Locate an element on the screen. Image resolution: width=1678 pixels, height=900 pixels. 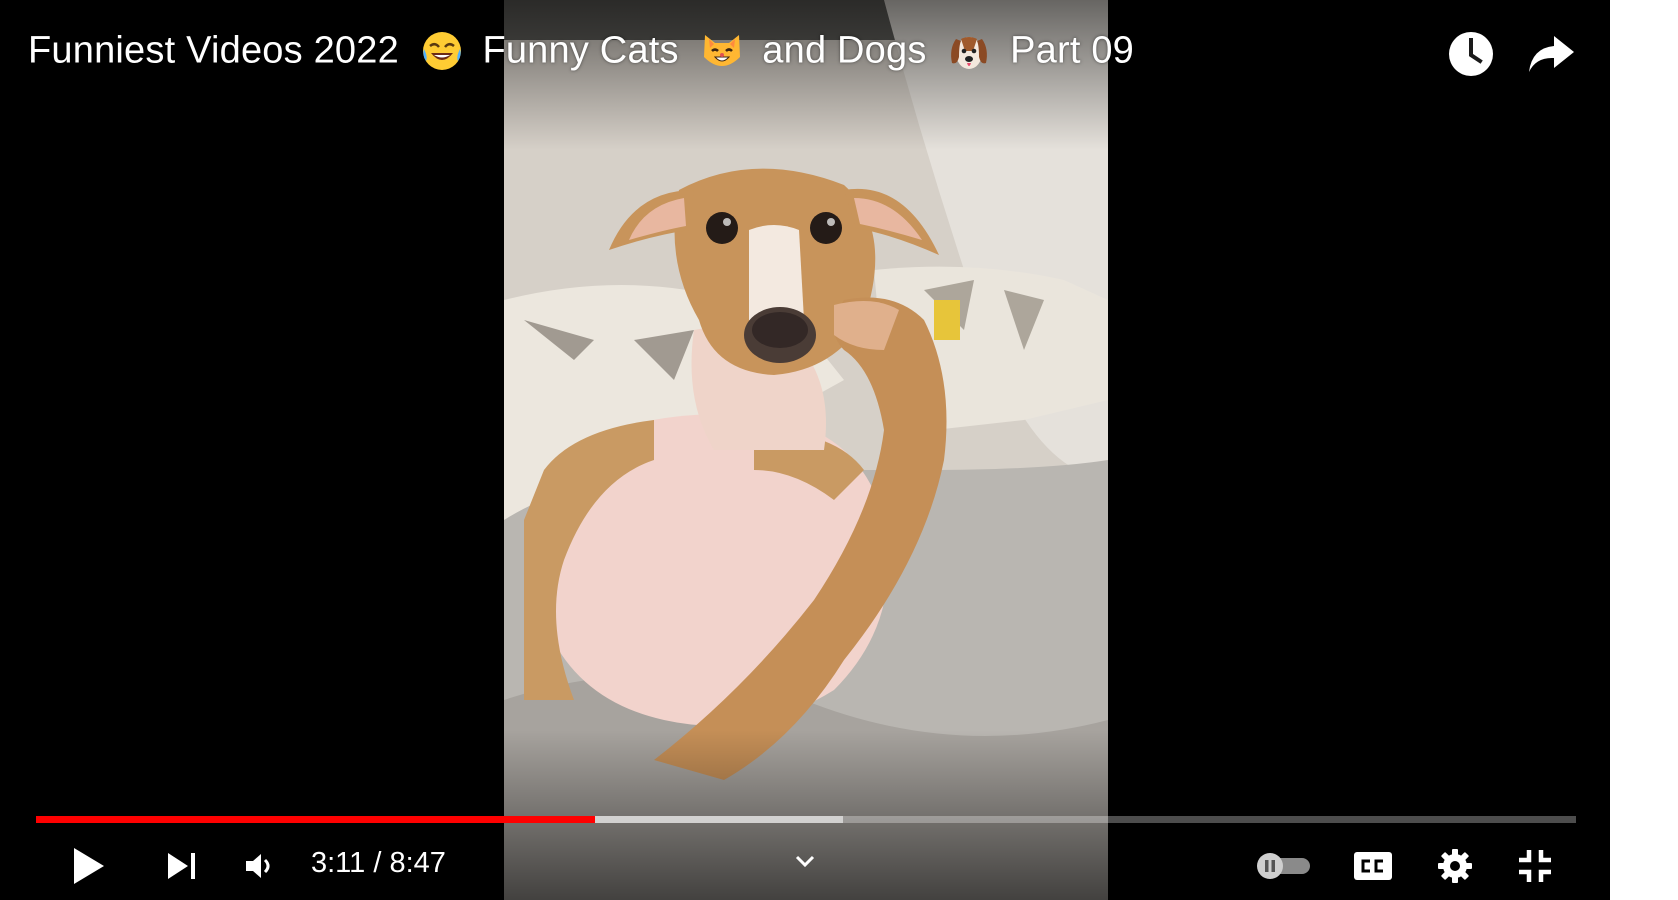
play-icon is located at coordinates (89, 866).